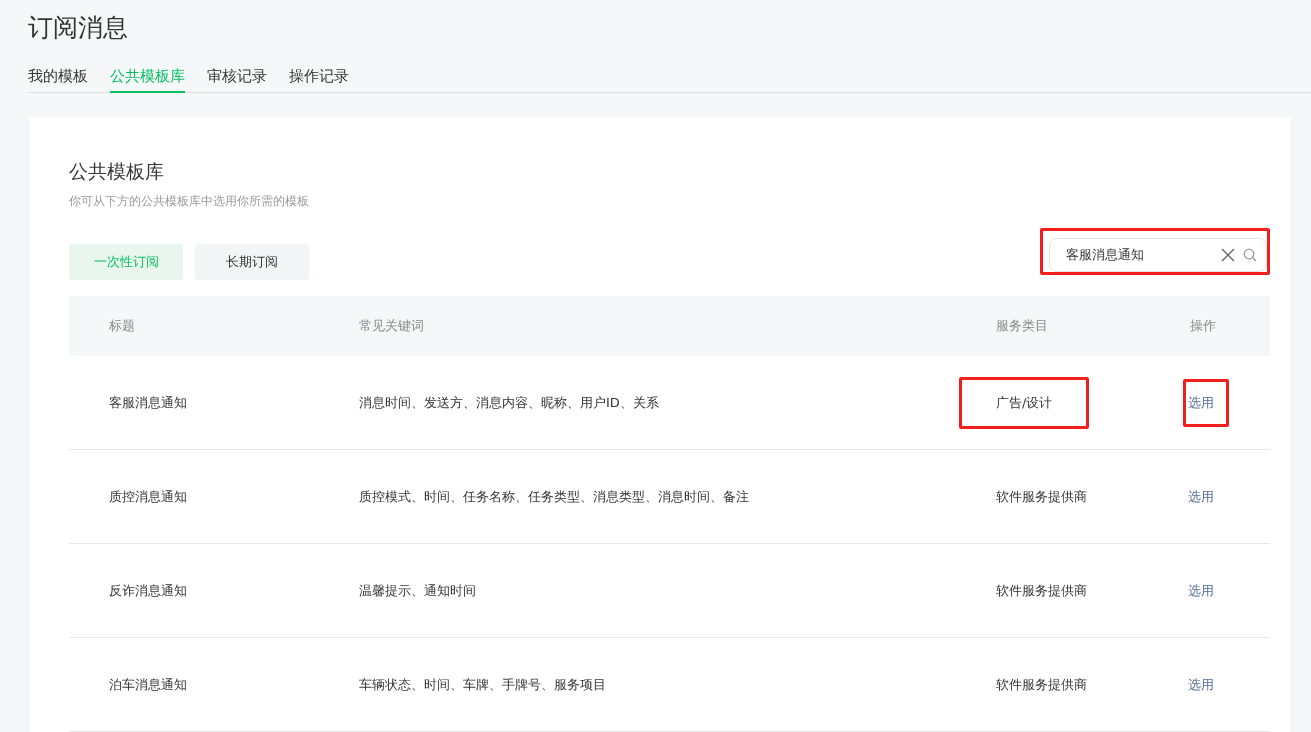  What do you see at coordinates (418, 590) in the screenshot?
I see `table-cell-text: 温馨提示、通知时间` at bounding box center [418, 590].